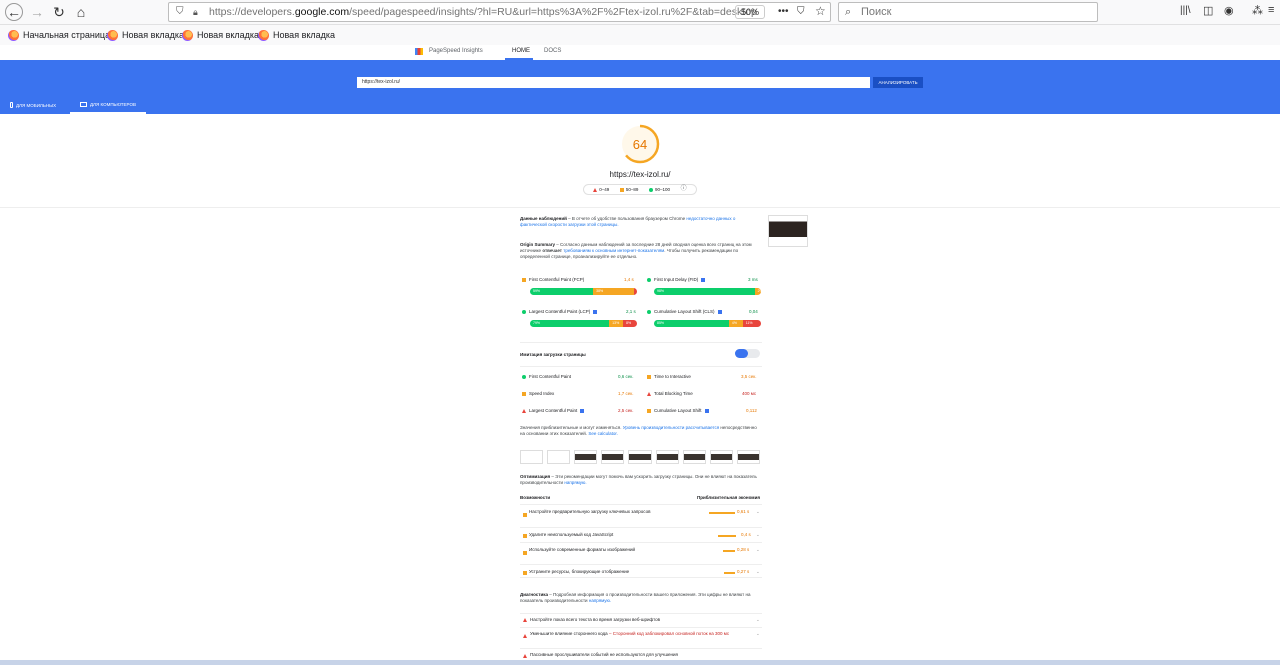  Describe the element at coordinates (628, 189) in the screenshot. I see `legend-average: 50–89` at that location.